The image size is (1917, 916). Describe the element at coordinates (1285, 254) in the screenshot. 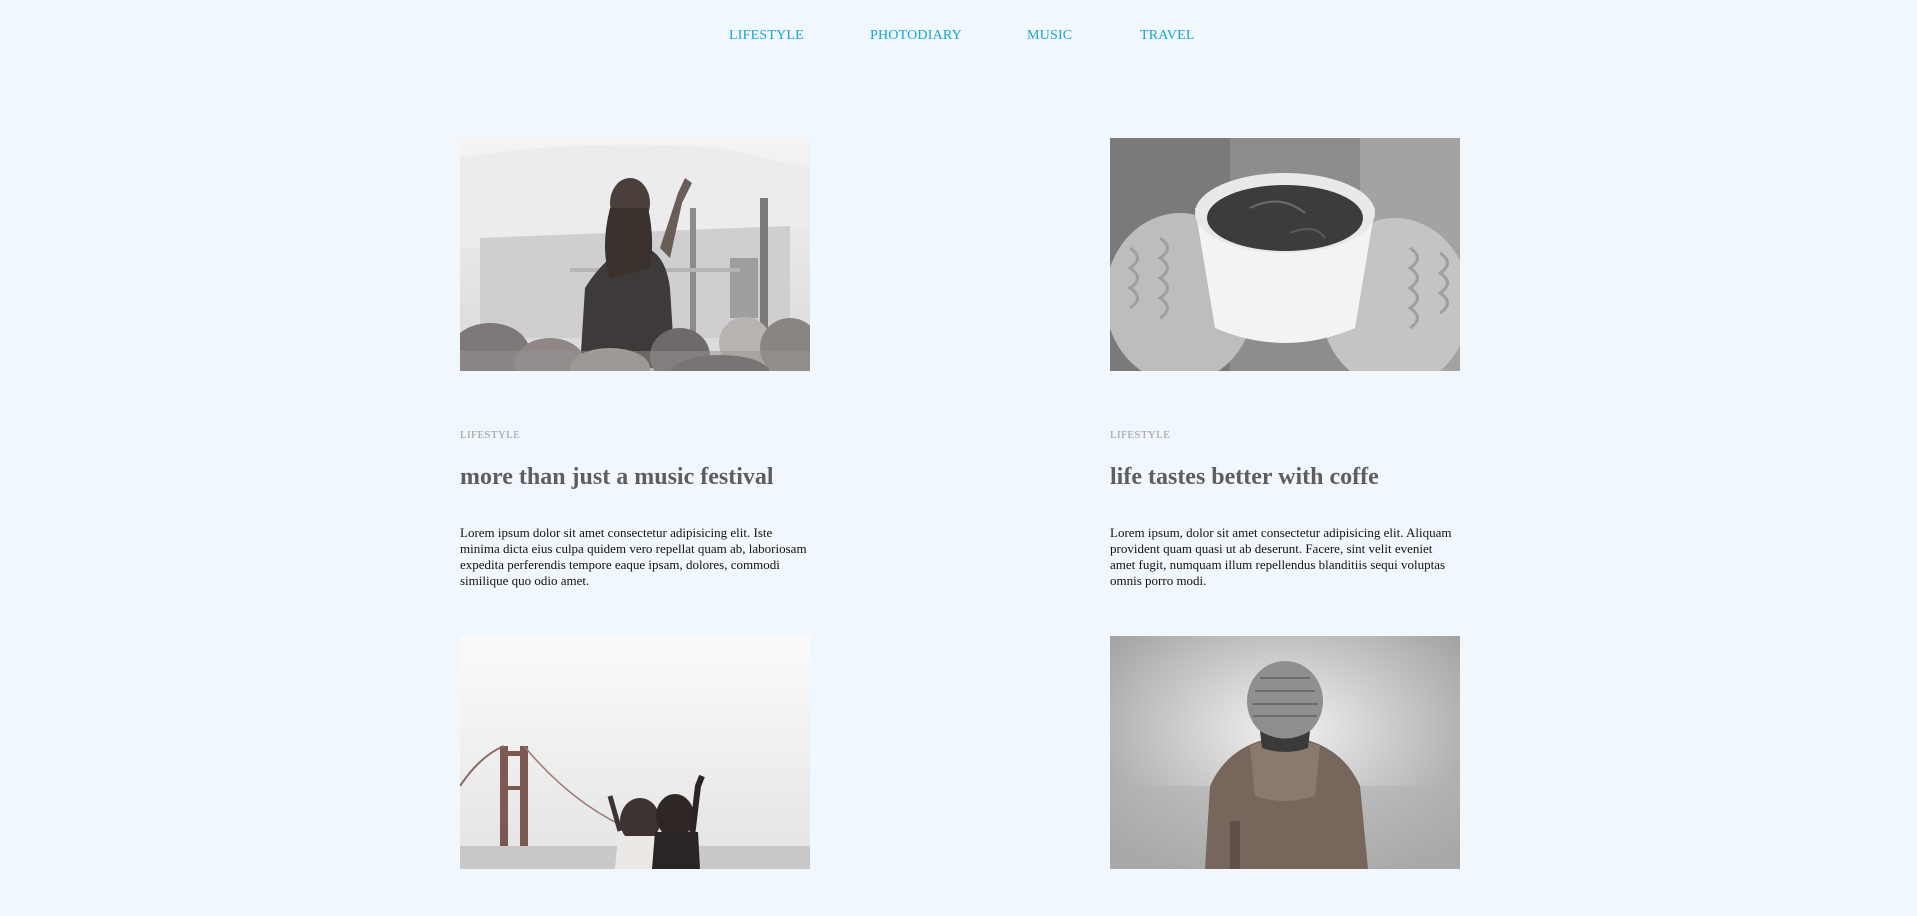

I see `post-image-coffee-mittens` at that location.